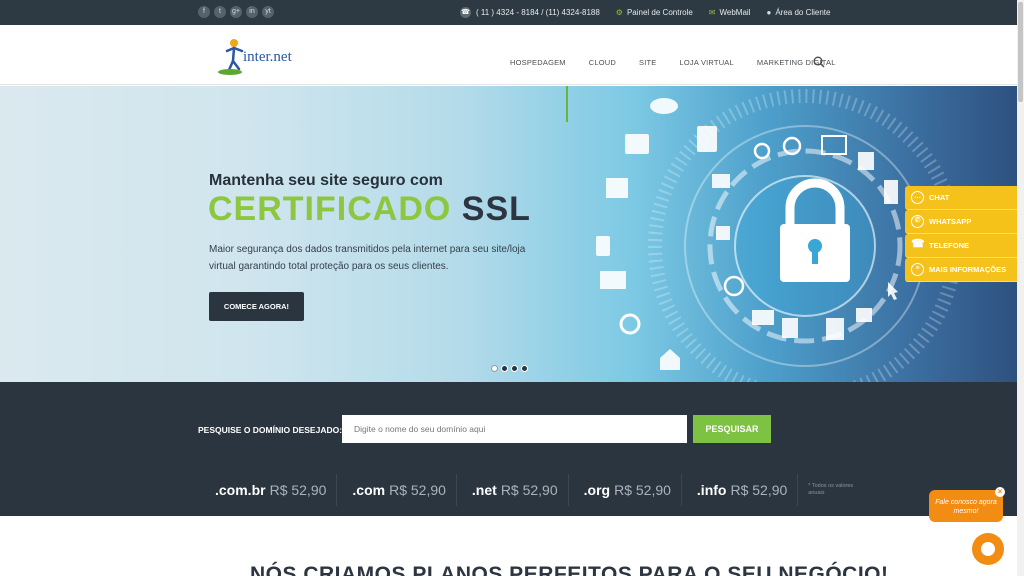 This screenshot has width=1024, height=576. Describe the element at coordinates (369, 490) in the screenshot. I see `price-ext: .com` at that location.